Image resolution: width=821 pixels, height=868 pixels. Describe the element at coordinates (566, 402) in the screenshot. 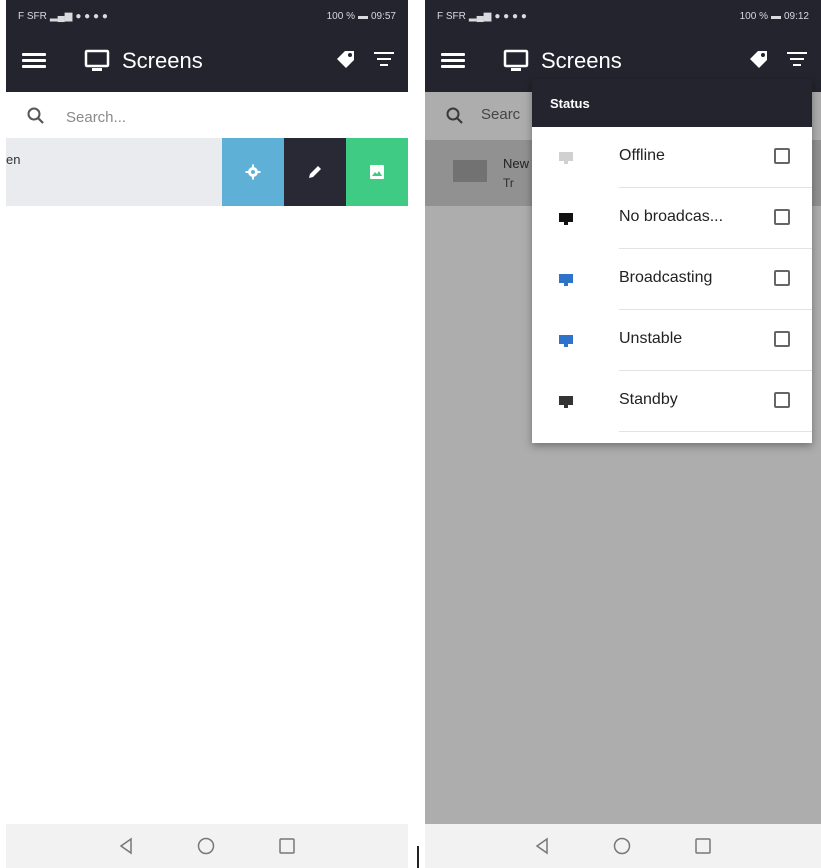

I see `monitor-standby-icon` at that location.